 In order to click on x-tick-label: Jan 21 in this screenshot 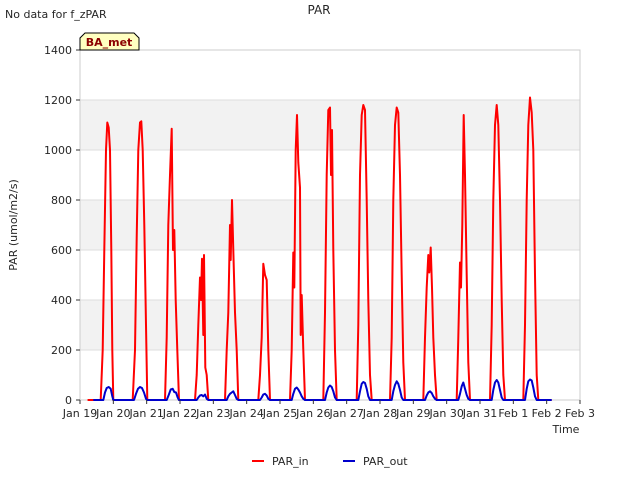, I will do `click(145, 413)`.